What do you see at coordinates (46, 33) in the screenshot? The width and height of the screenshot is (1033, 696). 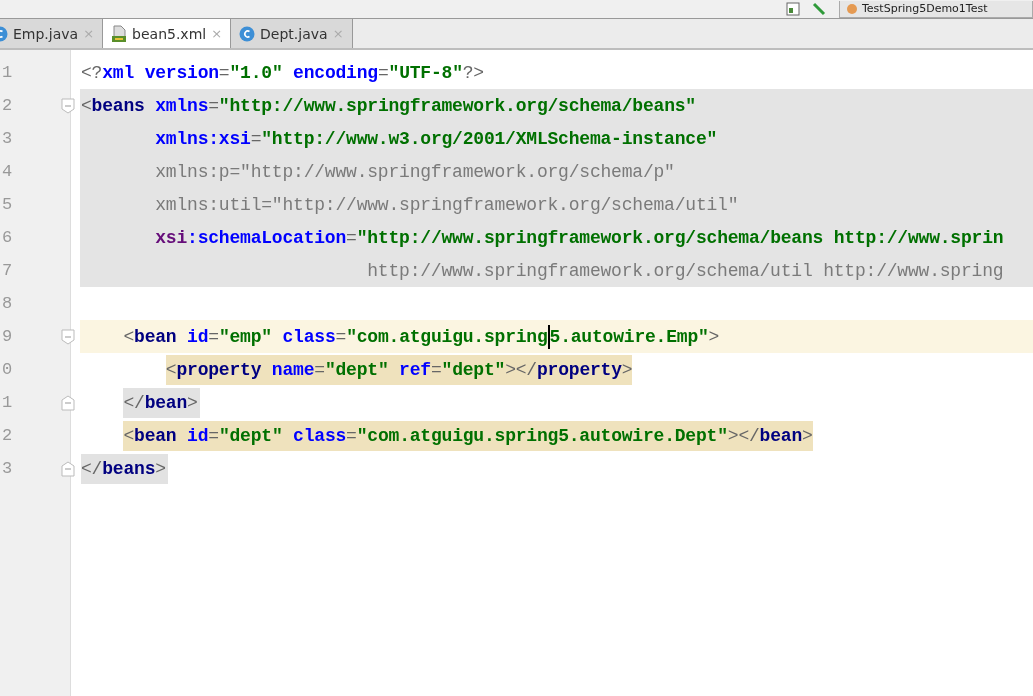 I see `tab-label: Emp.java` at bounding box center [46, 33].